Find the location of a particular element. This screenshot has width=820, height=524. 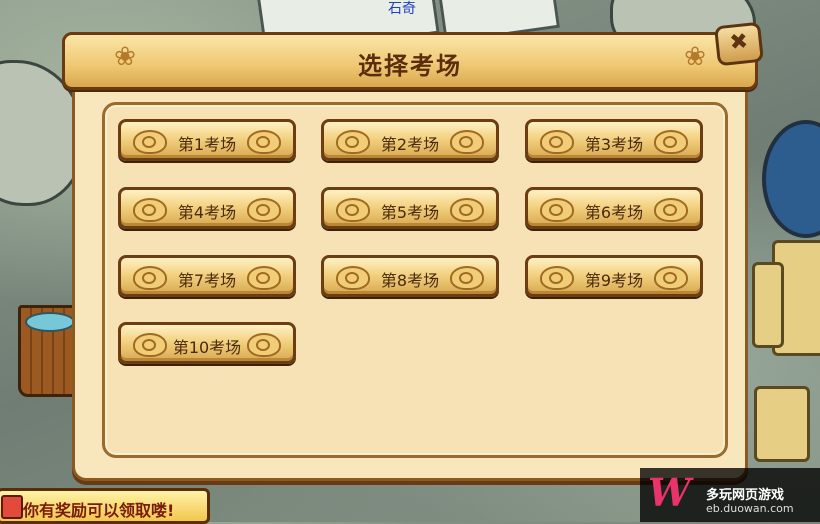

character-name-label: 石奇 is located at coordinates (402, 9).